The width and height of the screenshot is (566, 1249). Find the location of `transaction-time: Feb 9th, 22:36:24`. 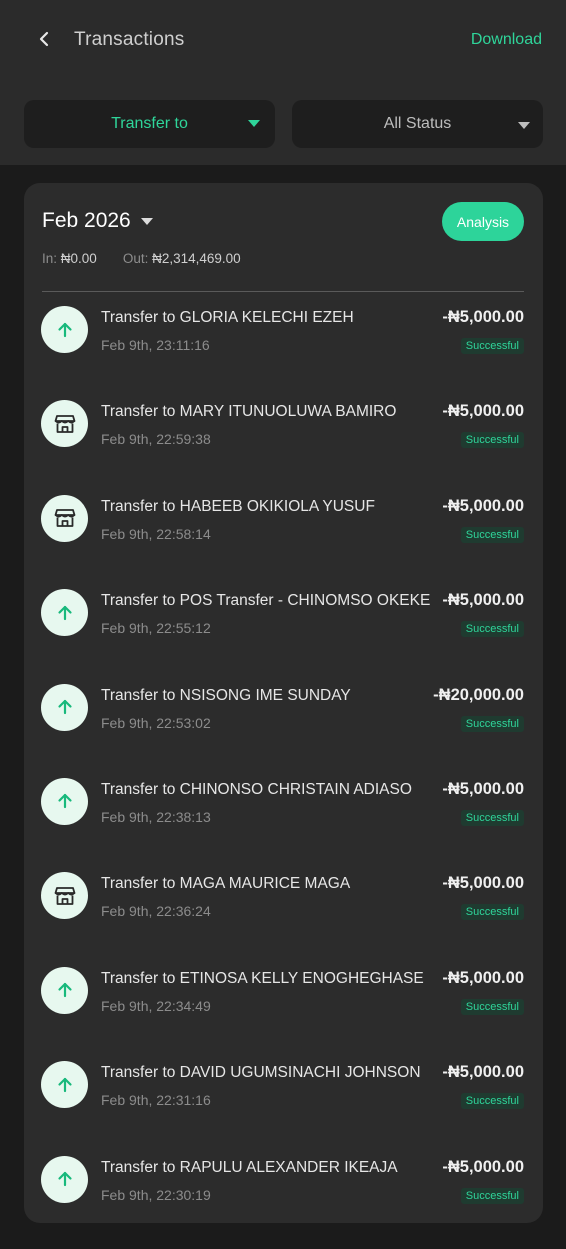

transaction-time: Feb 9th, 22:36:24 is located at coordinates (156, 911).